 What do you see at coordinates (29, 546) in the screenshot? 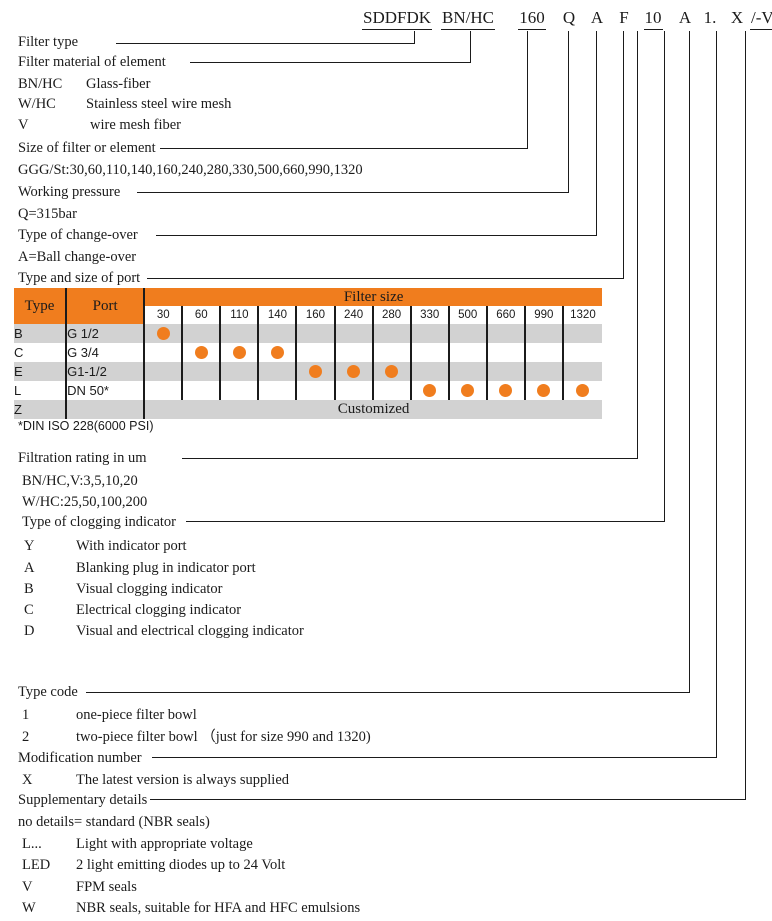
I see `indicator-code-0: Y` at bounding box center [29, 546].